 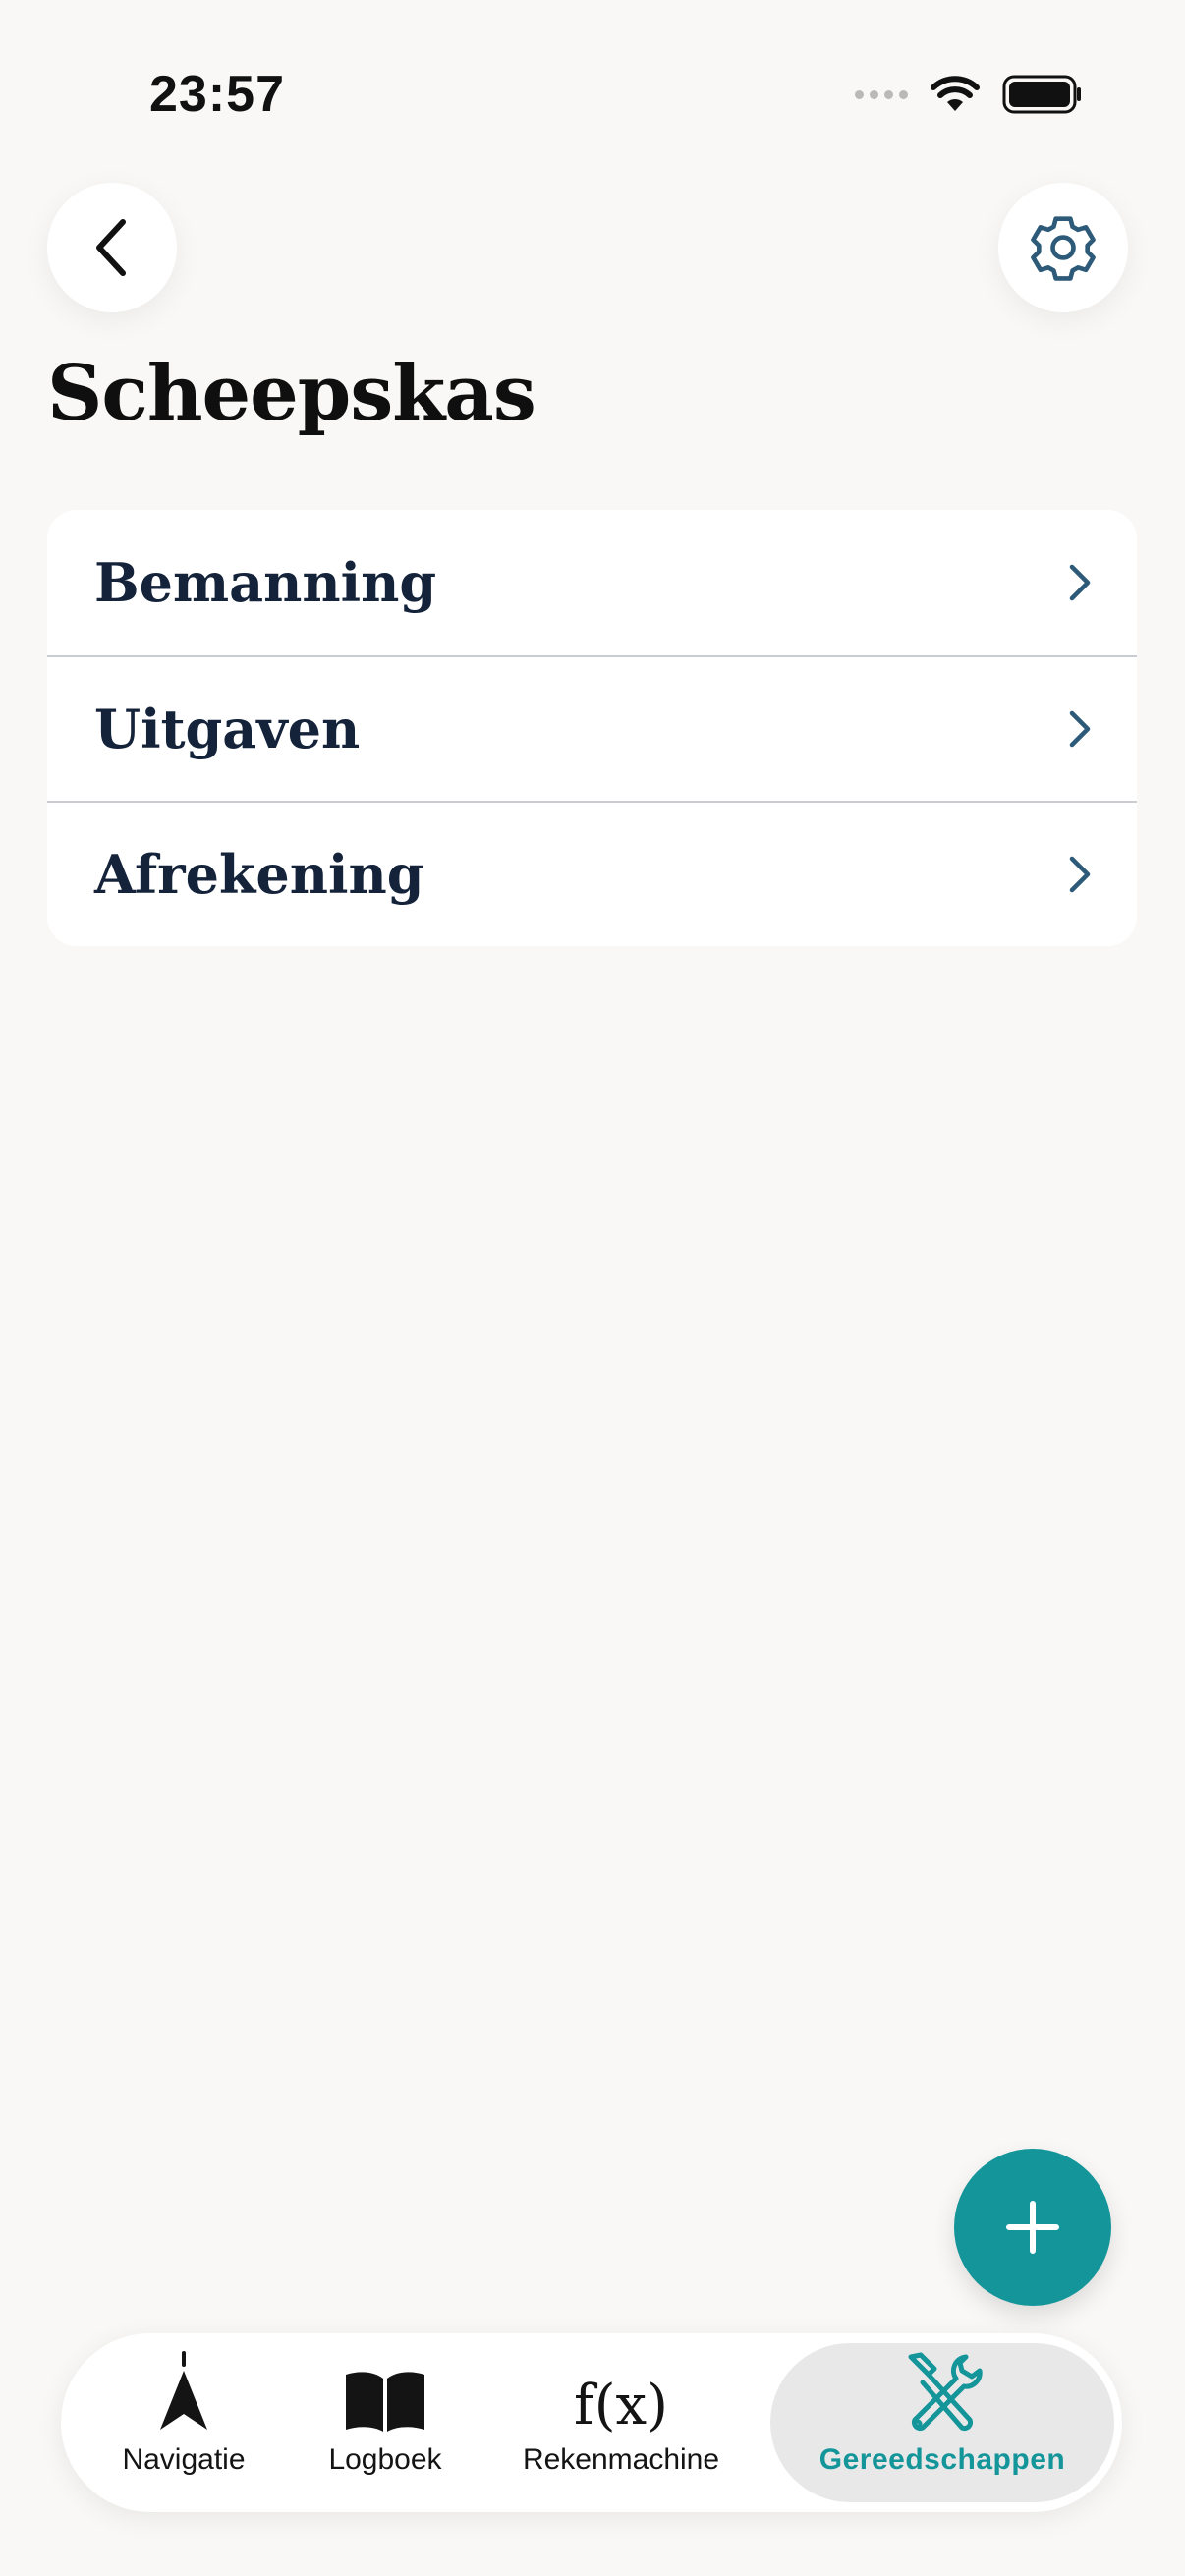 I want to click on tab-logboek: Logboek, so click(x=385, y=2422).